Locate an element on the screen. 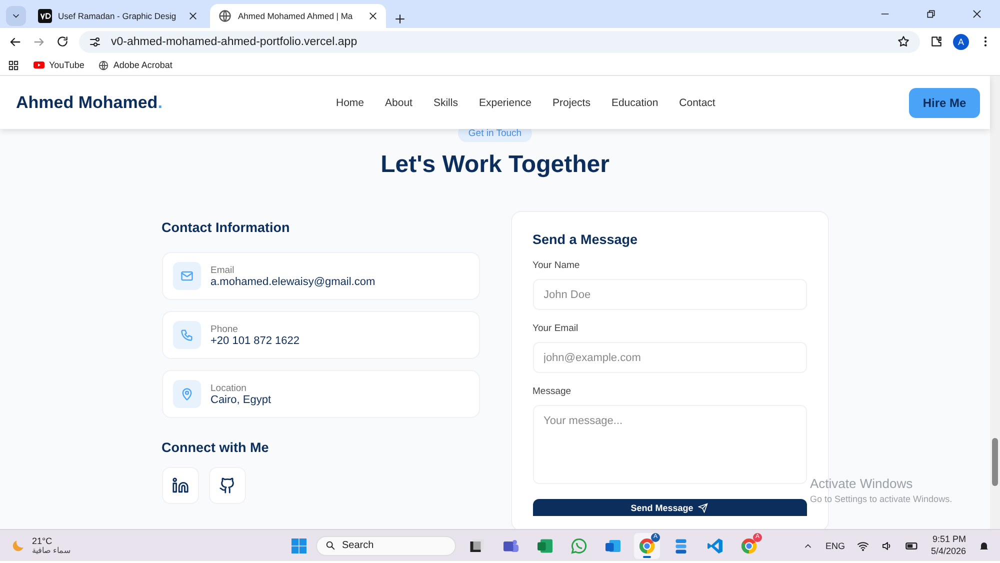 The height and width of the screenshot is (563, 1000). scrollbar is located at coordinates (995, 302).